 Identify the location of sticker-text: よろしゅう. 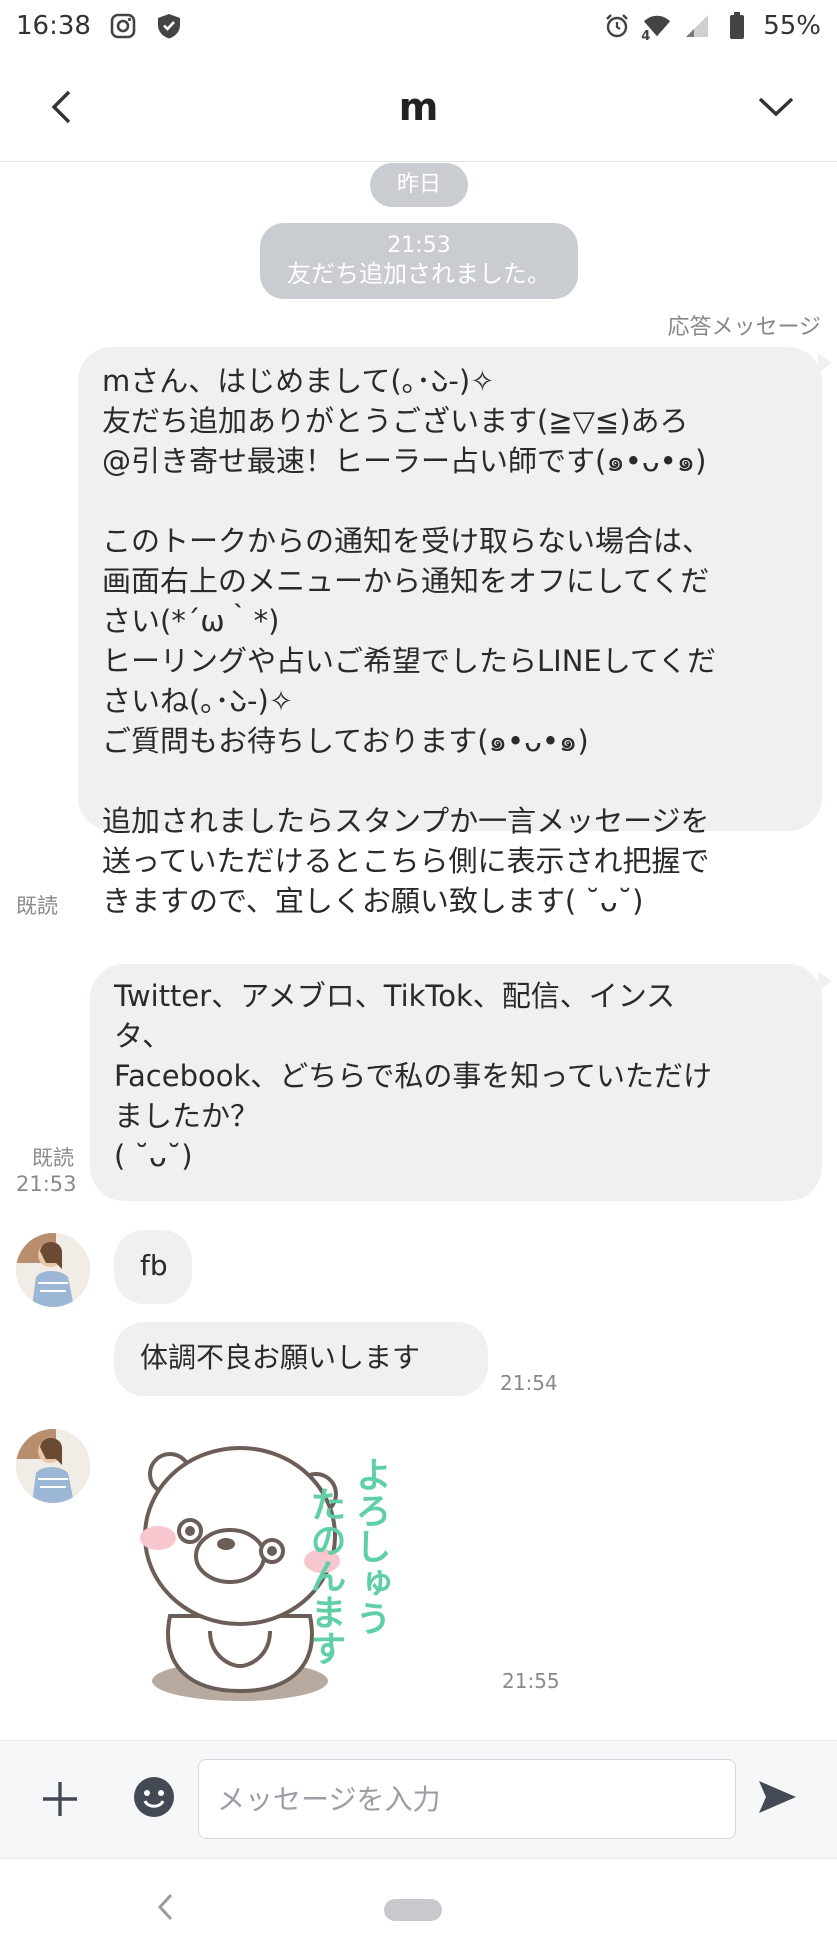
(370, 1546).